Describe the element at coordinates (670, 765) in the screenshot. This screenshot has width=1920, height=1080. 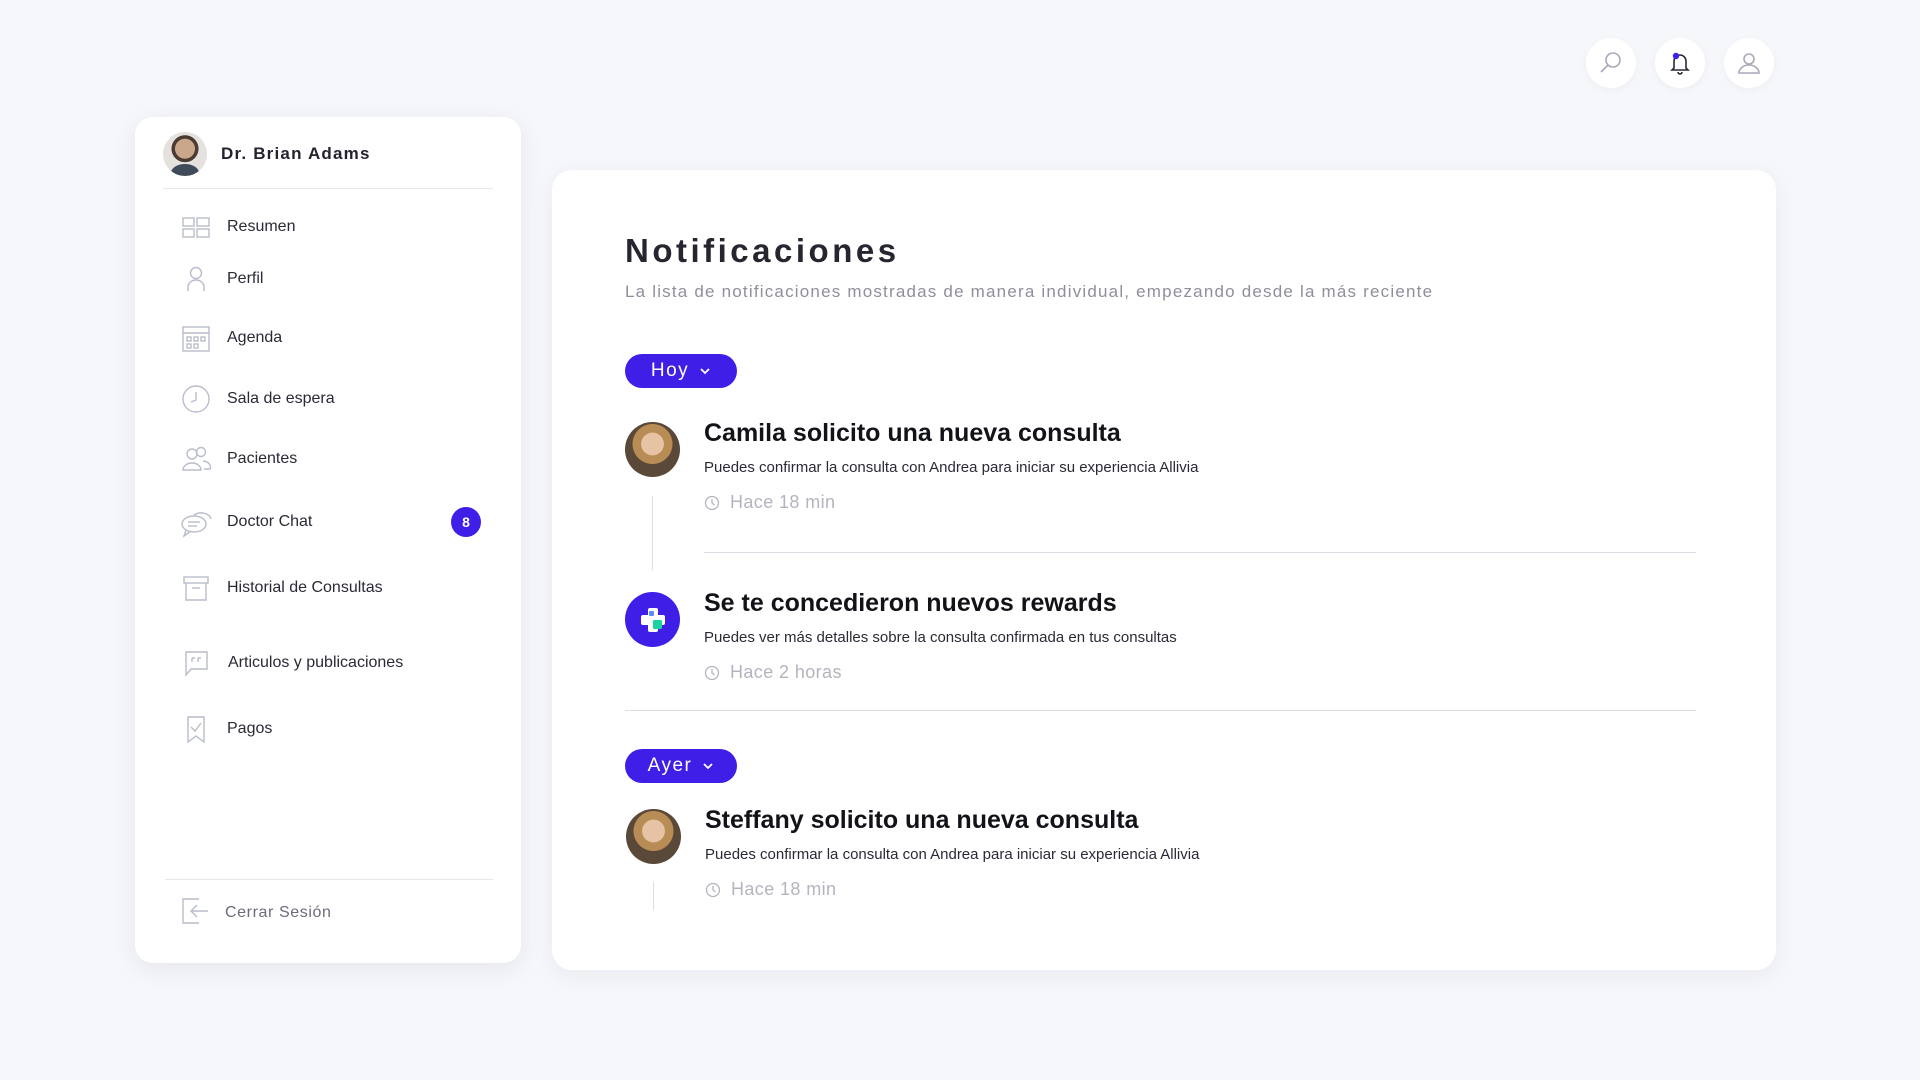
I see `group-label: Ayer` at that location.